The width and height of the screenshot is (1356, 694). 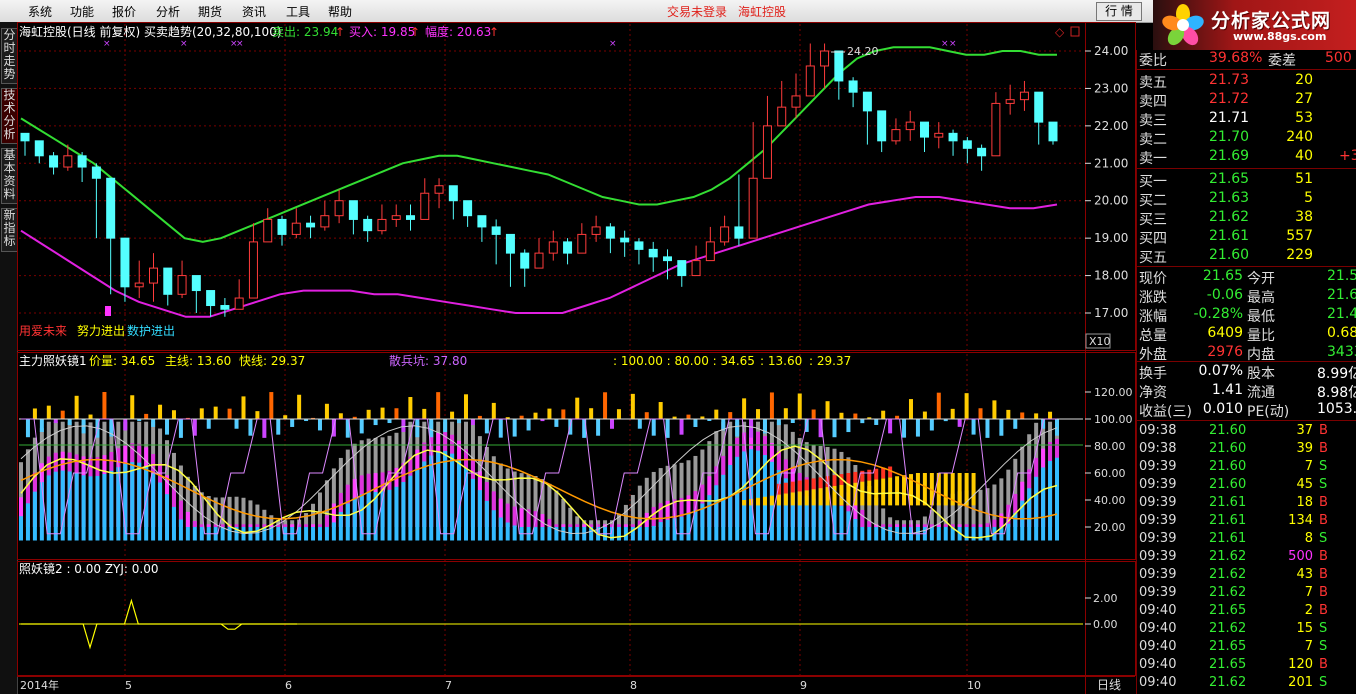 I want to click on menu-news: 资讯, so click(x=254, y=11).